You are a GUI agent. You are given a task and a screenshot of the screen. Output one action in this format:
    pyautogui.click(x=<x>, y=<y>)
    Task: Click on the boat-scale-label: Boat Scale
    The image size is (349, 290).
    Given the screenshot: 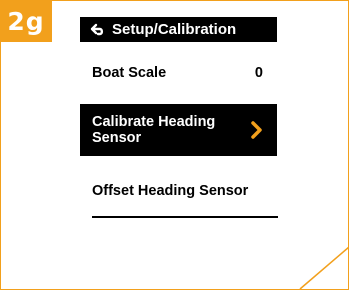 What is the action you would take?
    pyautogui.click(x=129, y=73)
    